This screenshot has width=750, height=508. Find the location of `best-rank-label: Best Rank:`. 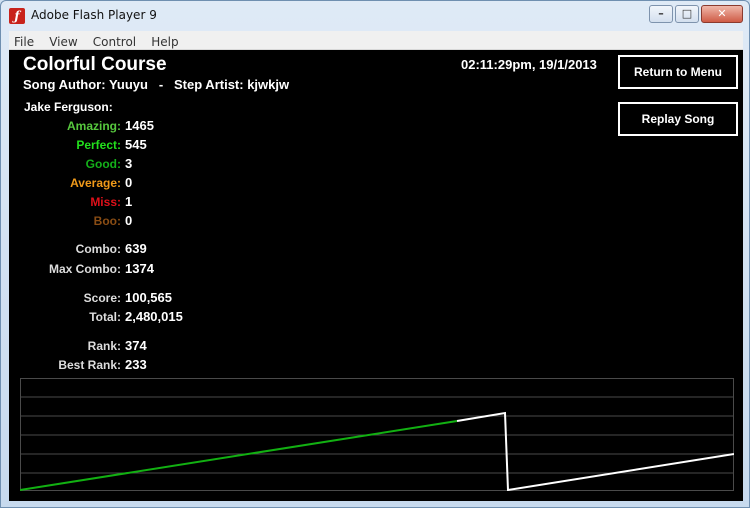

best-rank-label: Best Rank: is located at coordinates (89, 365).